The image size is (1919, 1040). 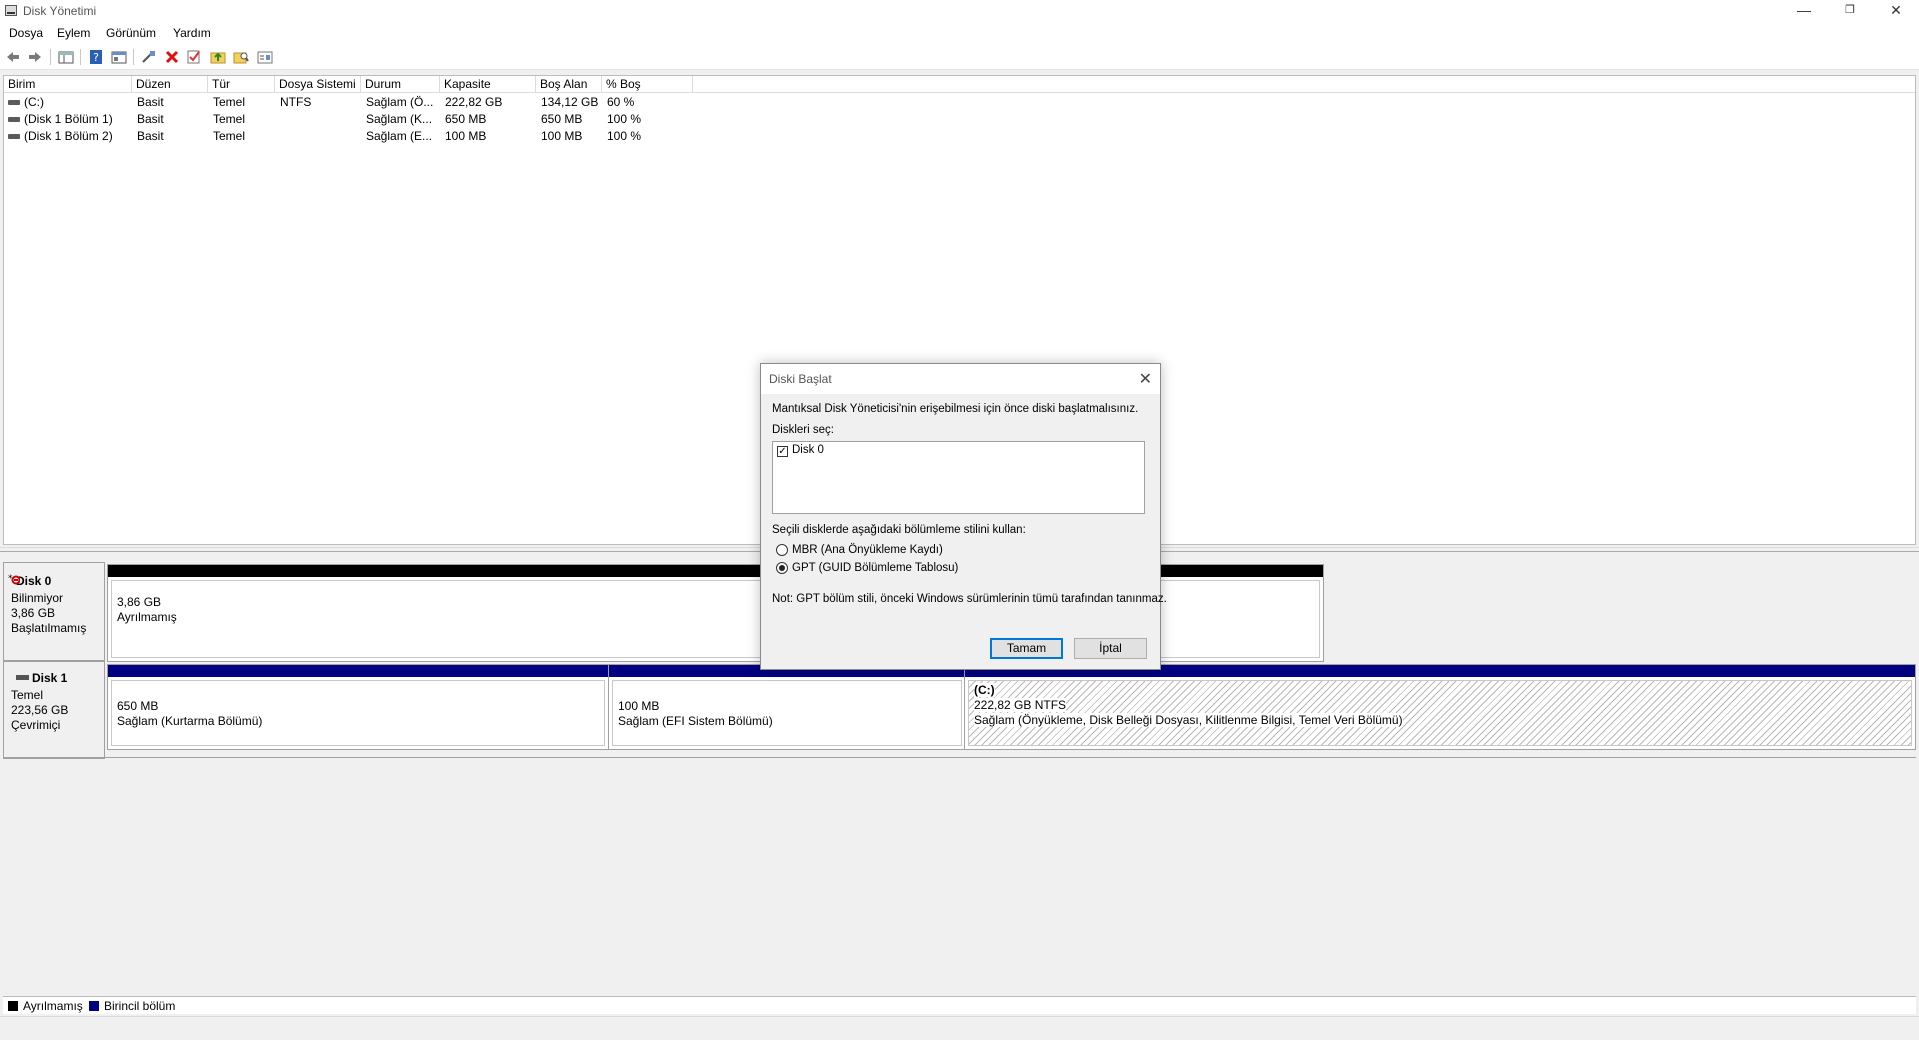 I want to click on menu-dosya: Dosya, so click(x=26, y=33).